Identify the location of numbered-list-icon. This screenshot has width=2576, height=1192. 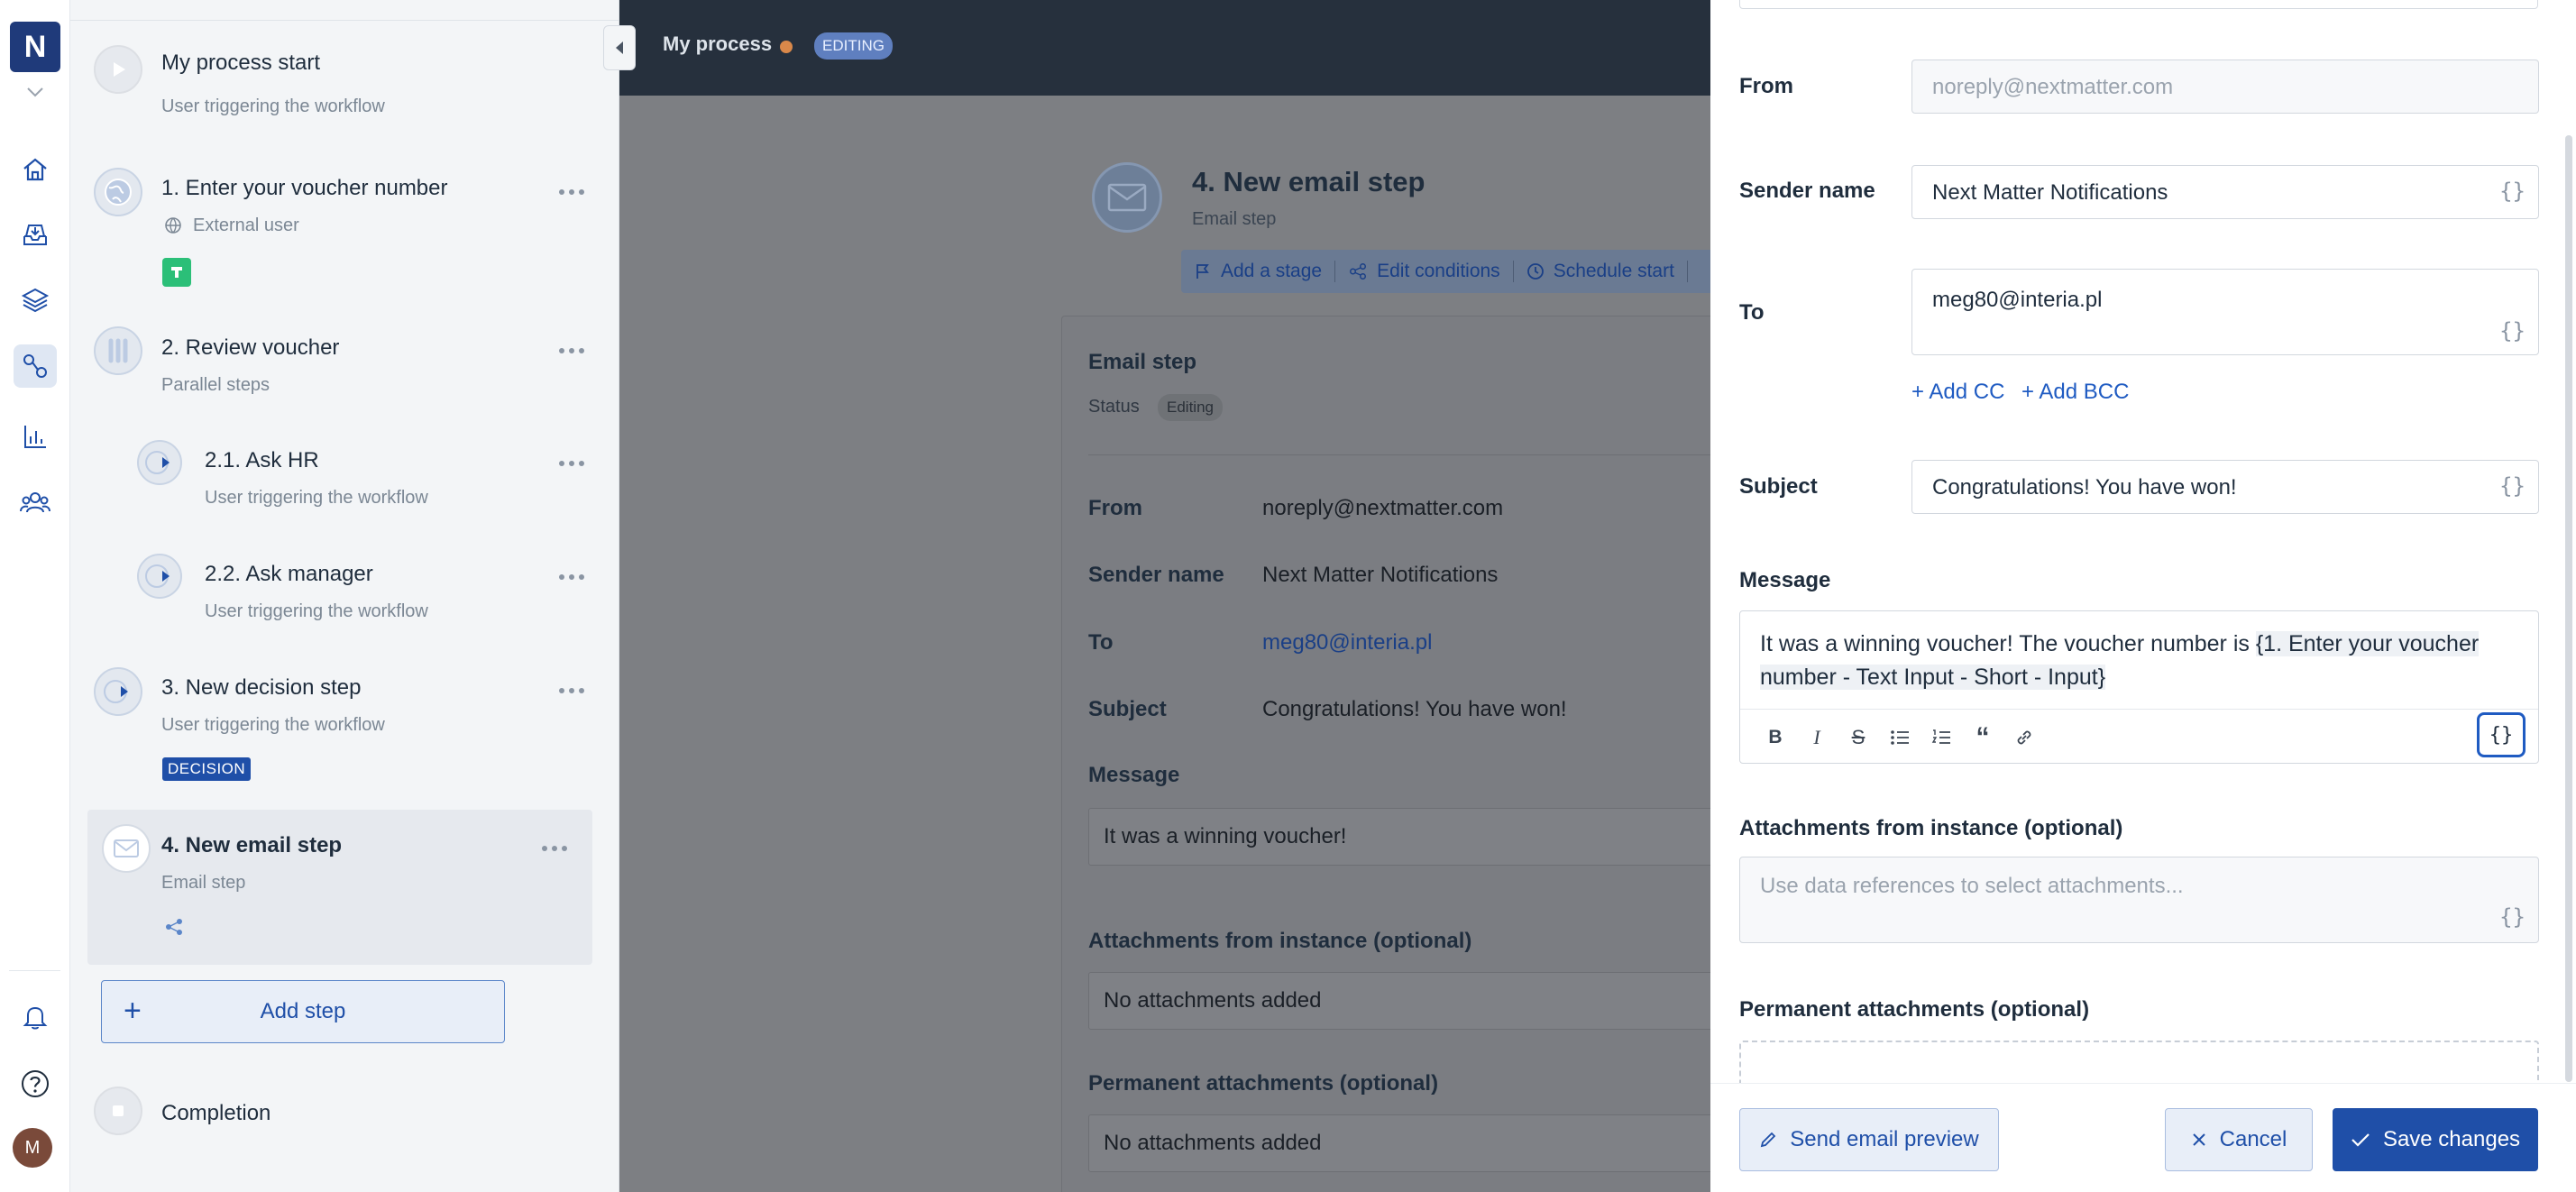
(1941, 738).